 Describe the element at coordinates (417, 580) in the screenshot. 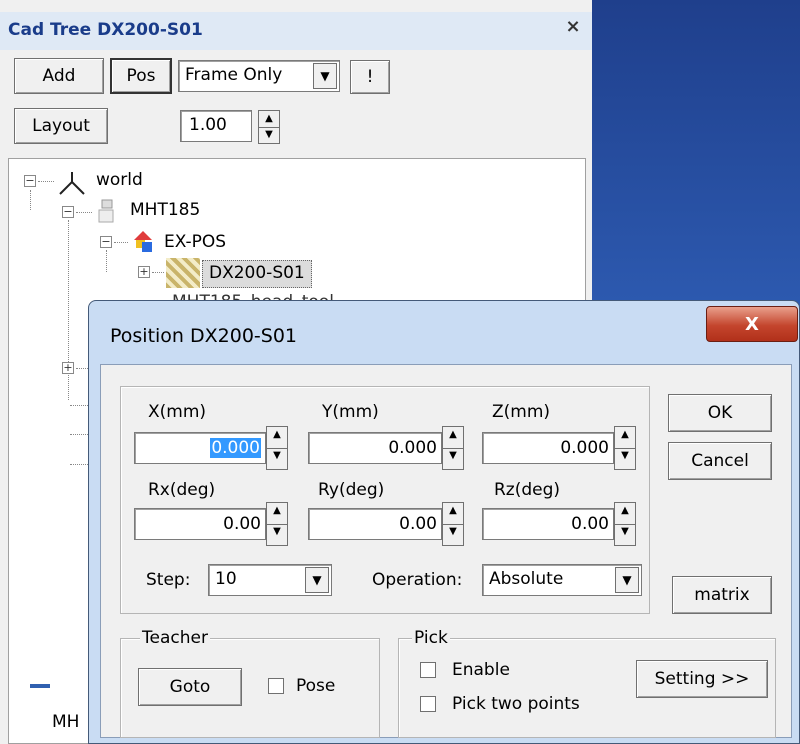

I see `operation-label: Operation:` at that location.